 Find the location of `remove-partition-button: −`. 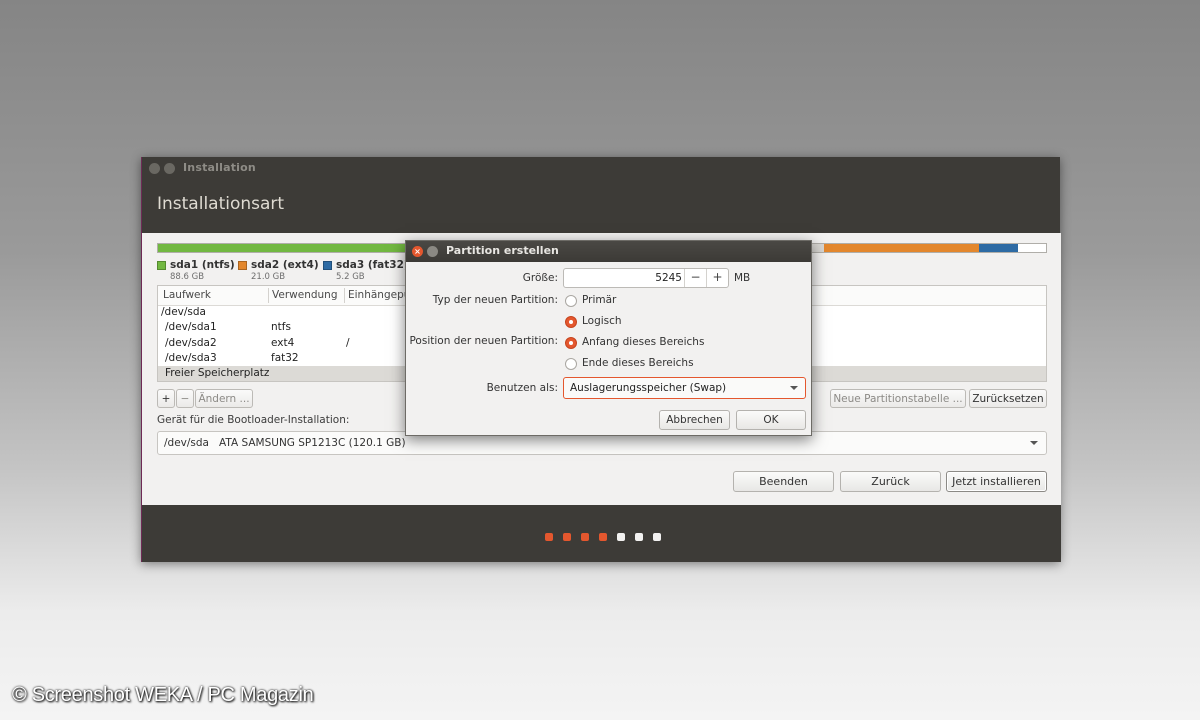

remove-partition-button: − is located at coordinates (185, 398).